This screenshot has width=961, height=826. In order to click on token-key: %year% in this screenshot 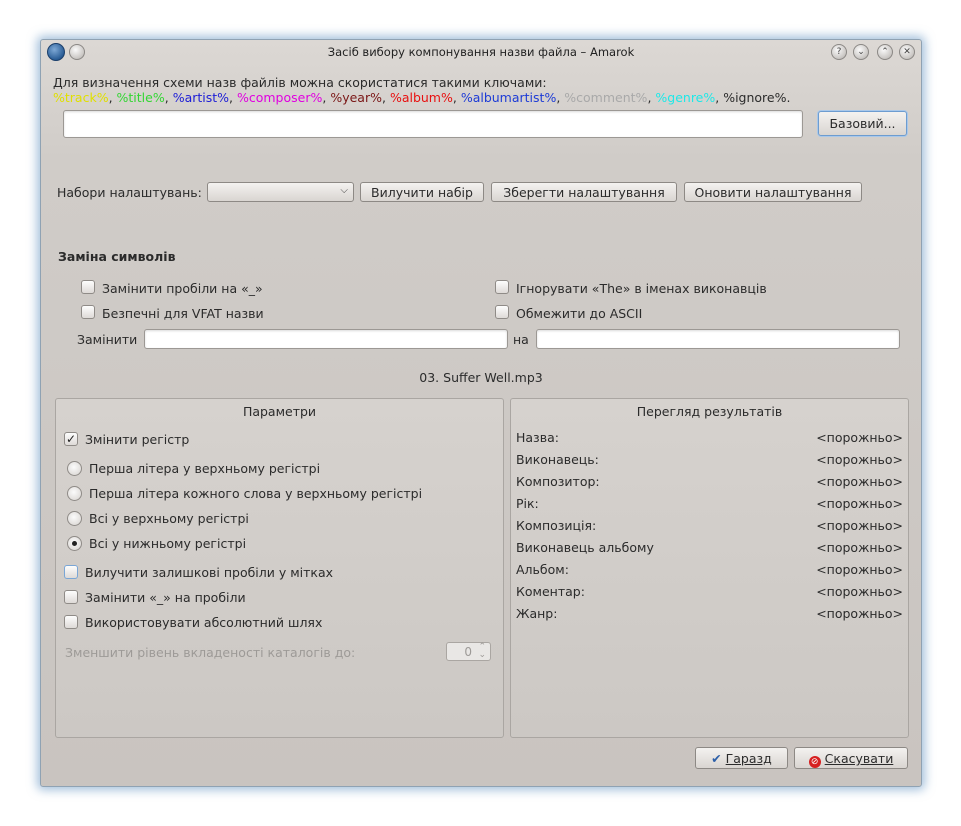, I will do `click(356, 97)`.